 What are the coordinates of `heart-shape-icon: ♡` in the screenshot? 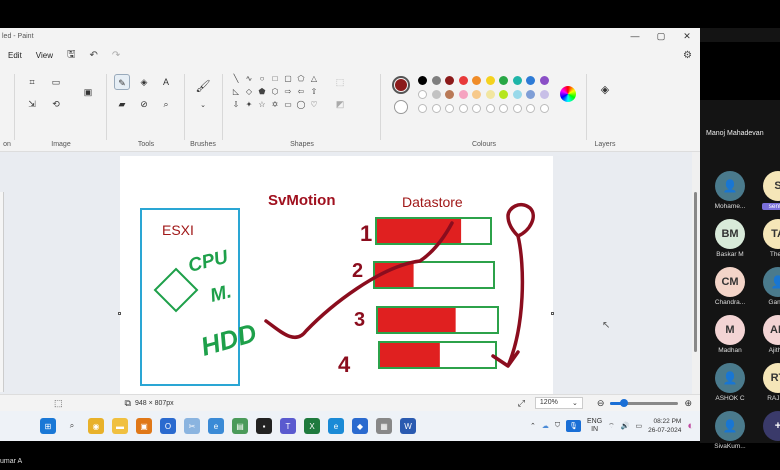 It's located at (314, 104).